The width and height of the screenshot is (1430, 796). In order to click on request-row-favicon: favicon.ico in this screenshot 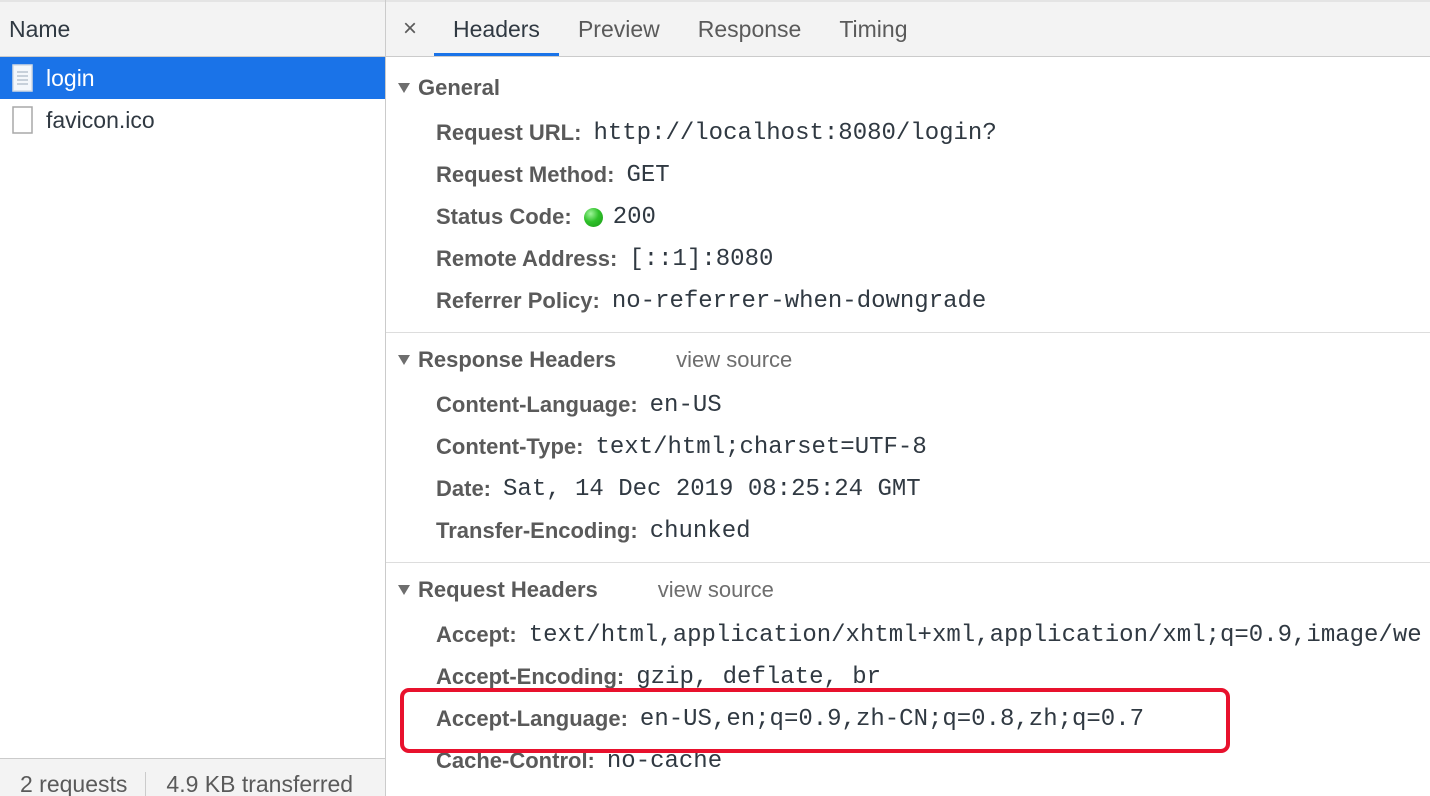, I will do `click(192, 120)`.